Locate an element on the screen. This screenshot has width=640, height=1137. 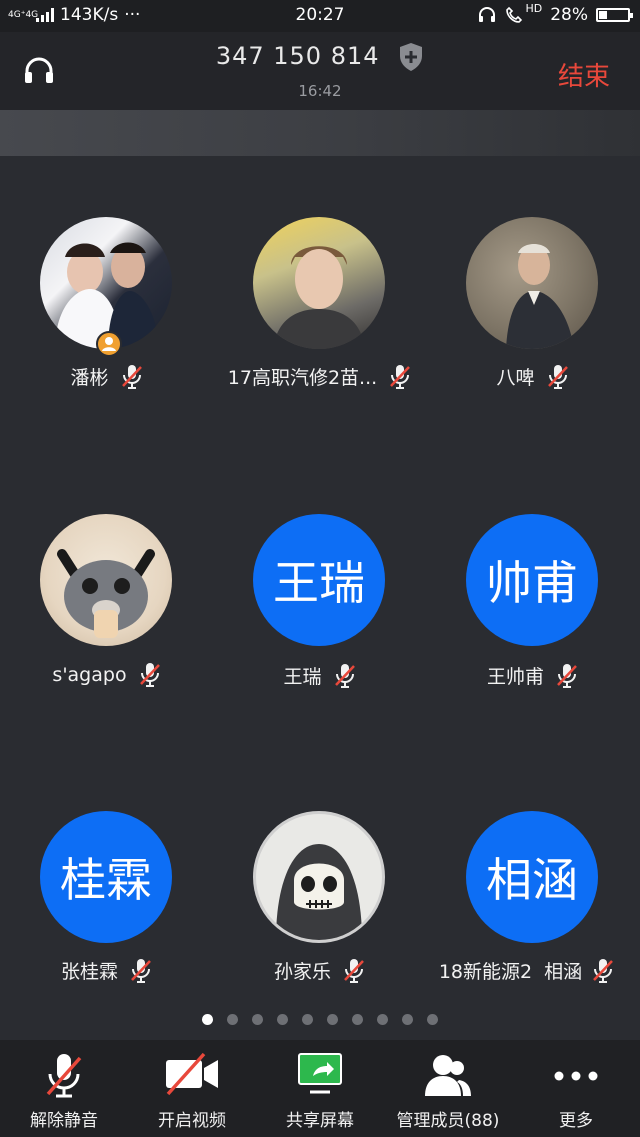
host-badge-icon is located at coordinates (109, 344).